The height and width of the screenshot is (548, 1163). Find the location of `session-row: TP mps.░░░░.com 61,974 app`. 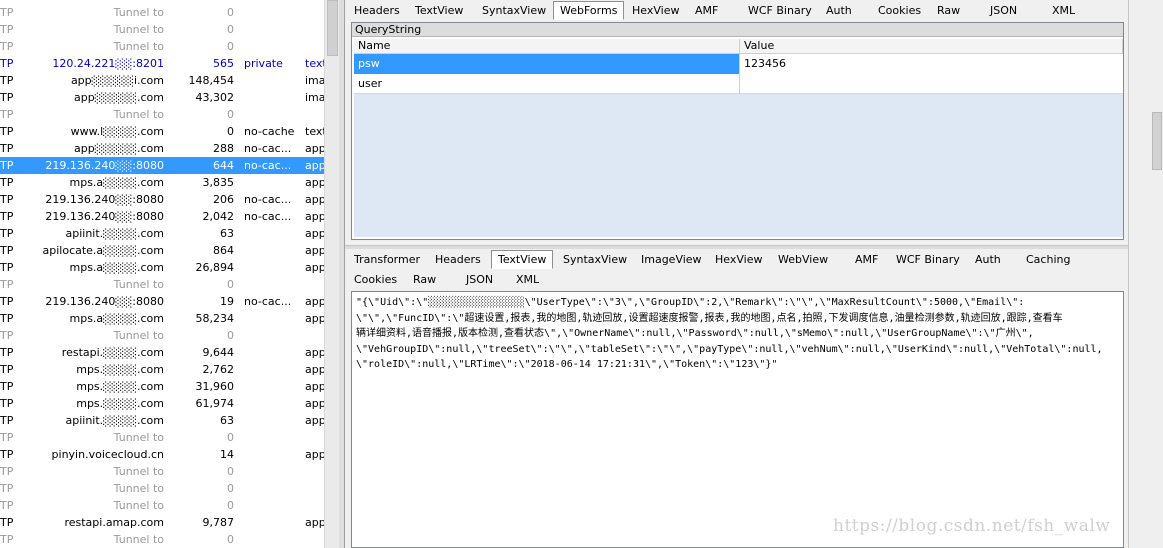

session-row: TP mps.░░░░.com 61,974 app is located at coordinates (162, 403).